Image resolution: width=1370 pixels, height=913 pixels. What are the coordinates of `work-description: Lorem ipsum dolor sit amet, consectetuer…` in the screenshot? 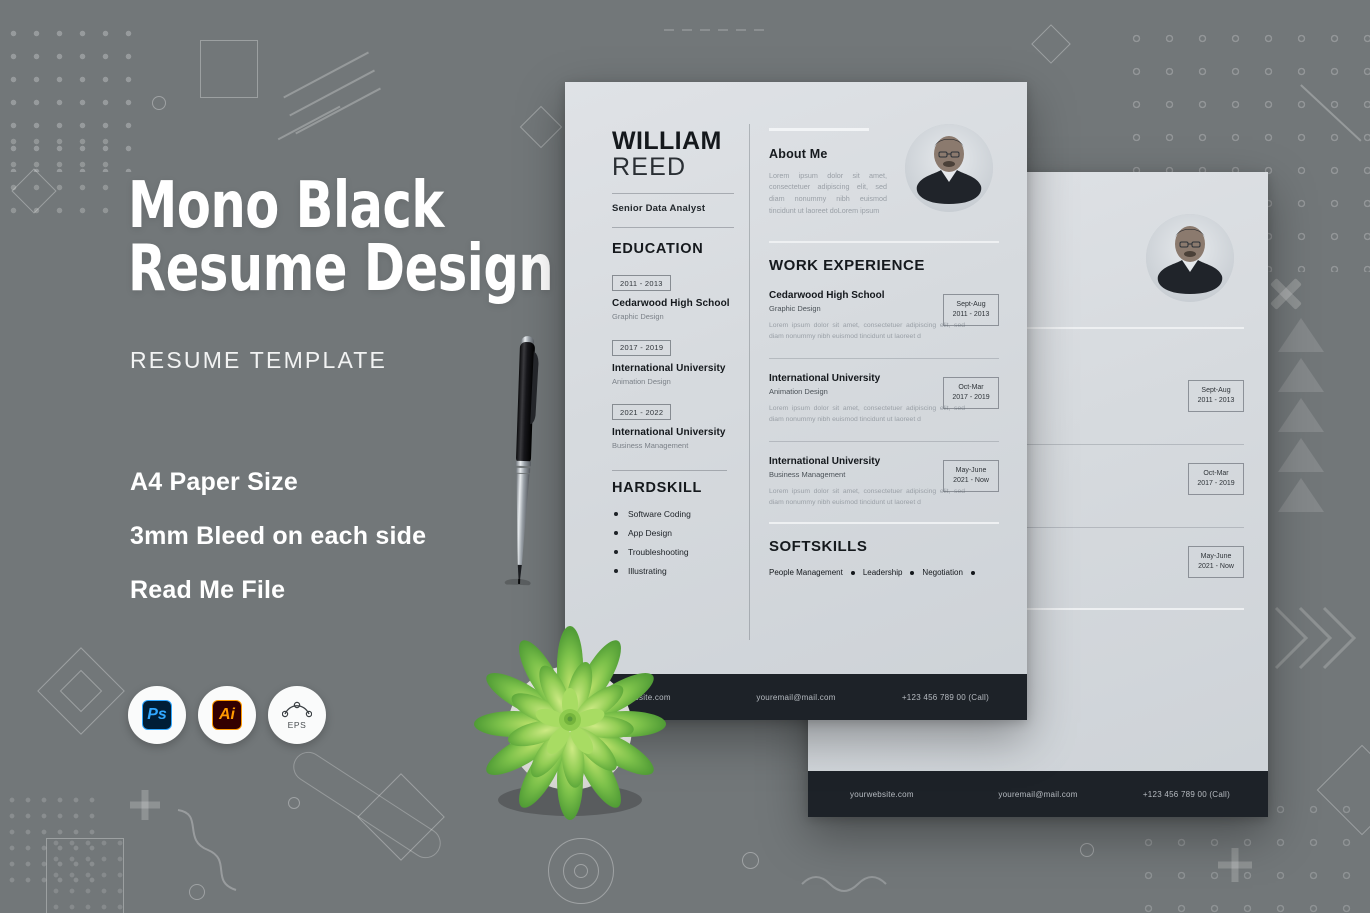 It's located at (867, 414).